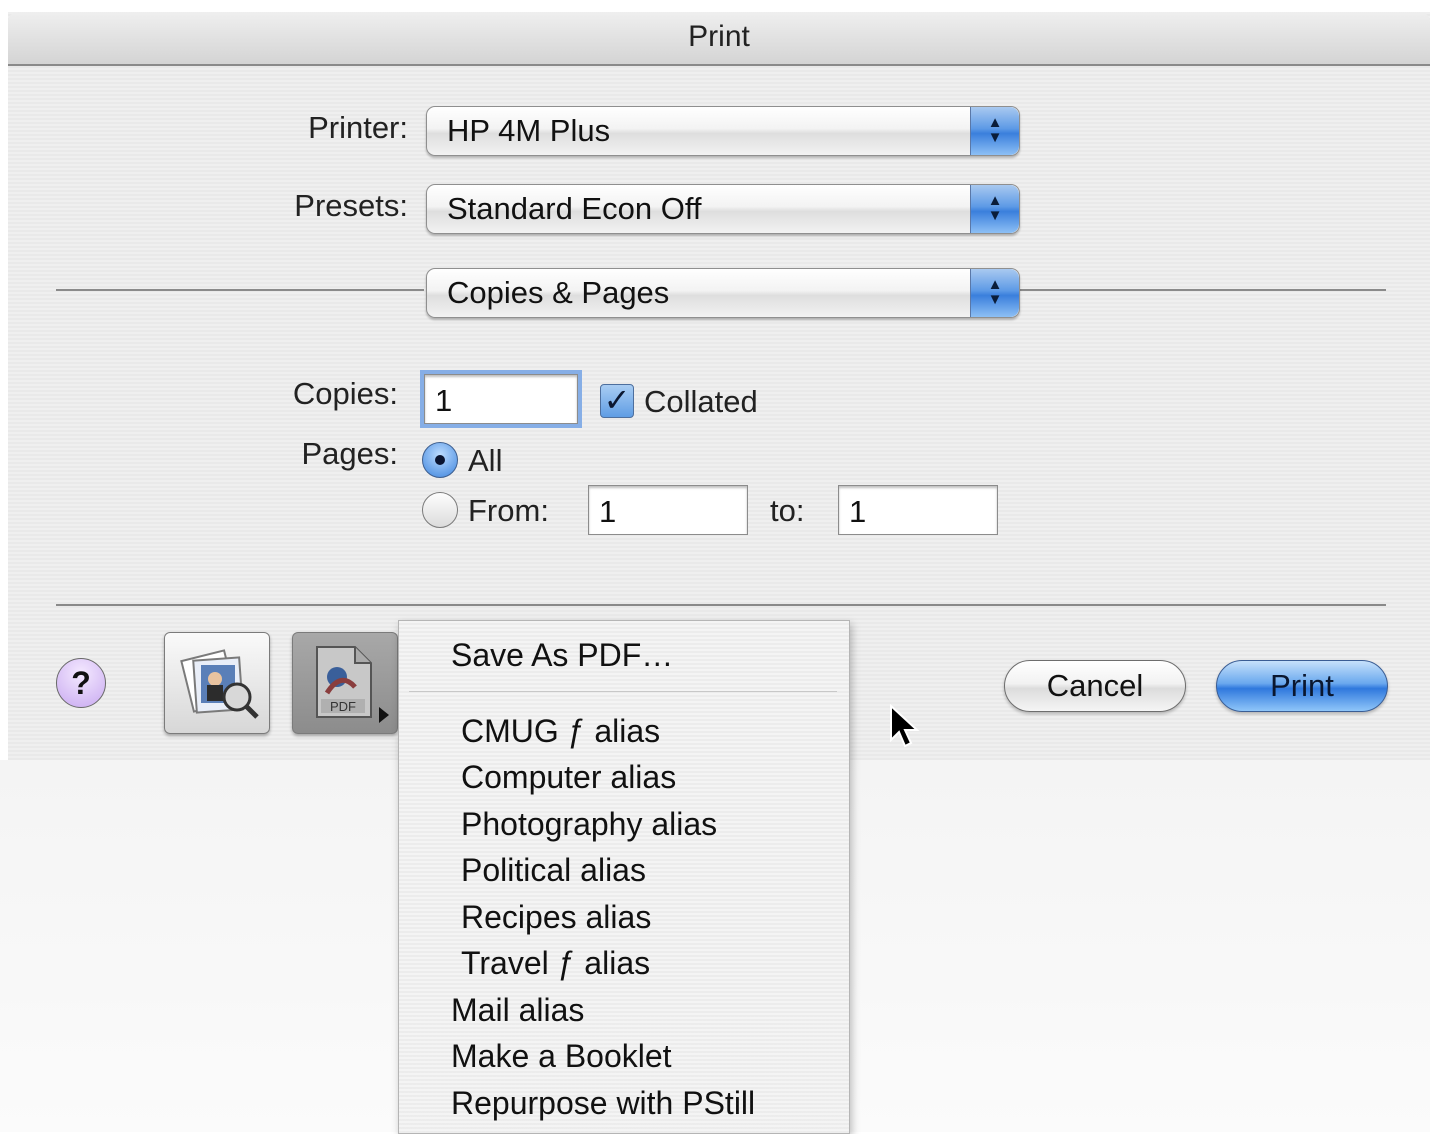  Describe the element at coordinates (358, 127) in the screenshot. I see `printer-label: Printer:` at that location.